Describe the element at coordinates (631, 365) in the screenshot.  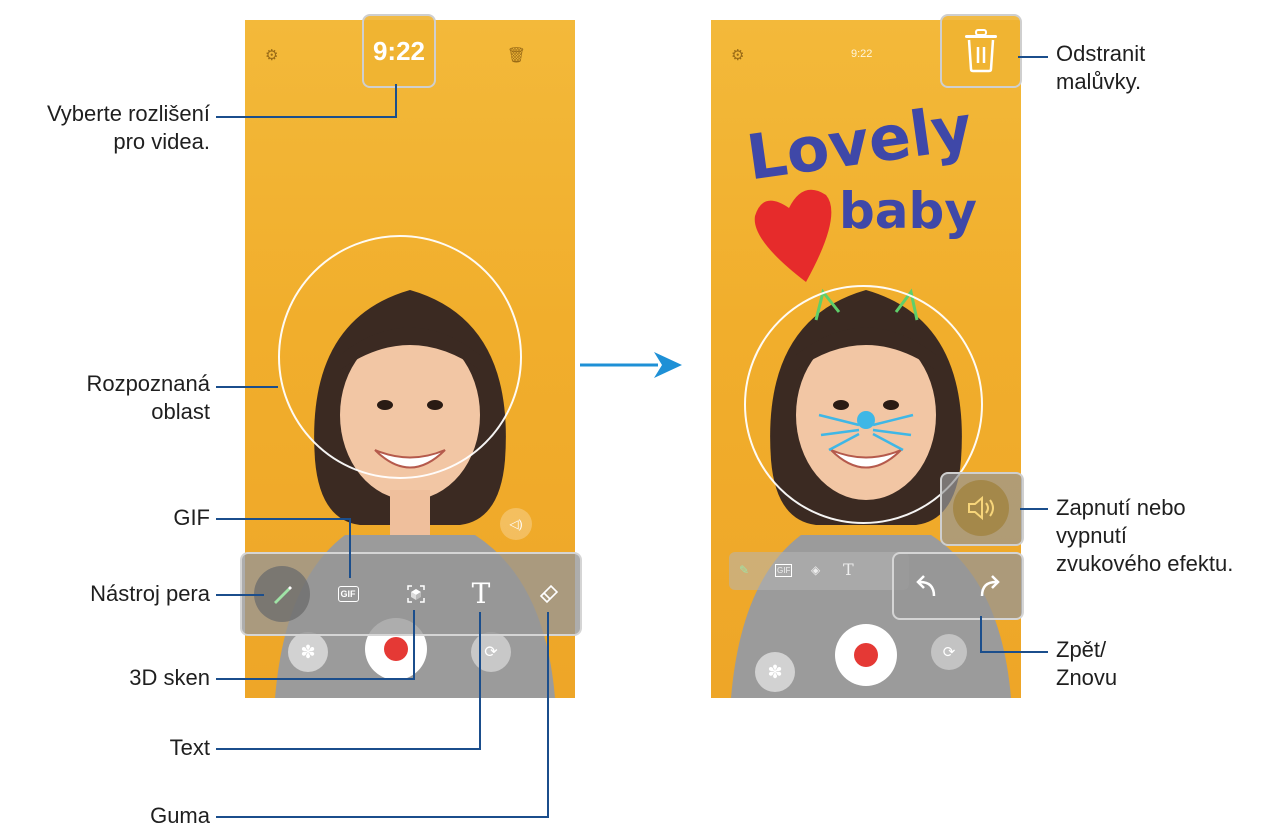
I see `transition-arrow` at that location.